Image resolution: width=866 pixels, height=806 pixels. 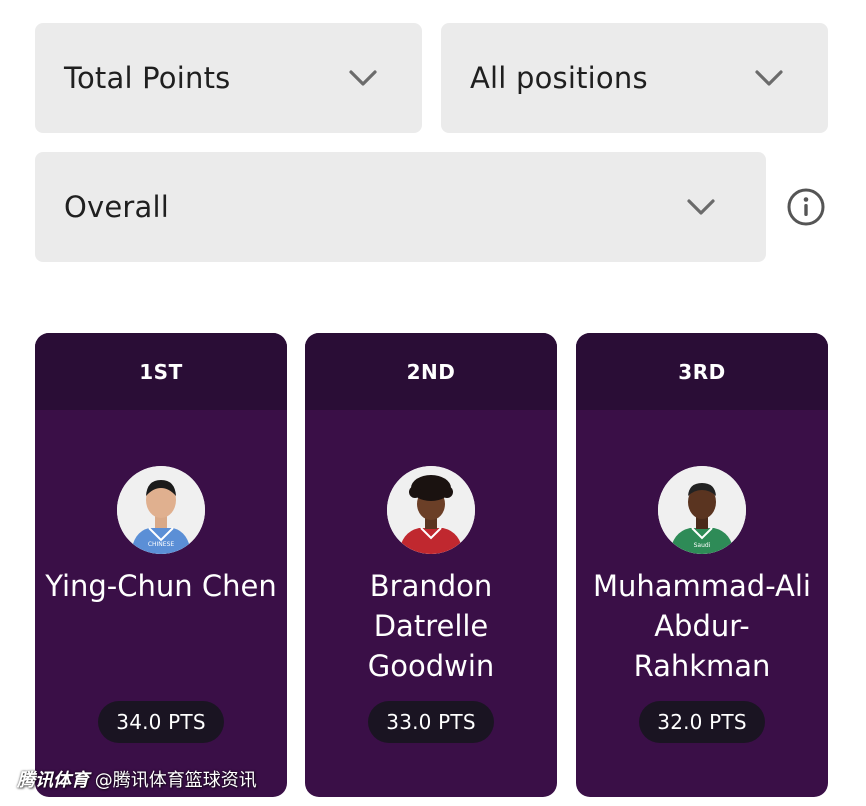 What do you see at coordinates (702, 545) in the screenshot?
I see `svg-text: Saudi` at bounding box center [702, 545].